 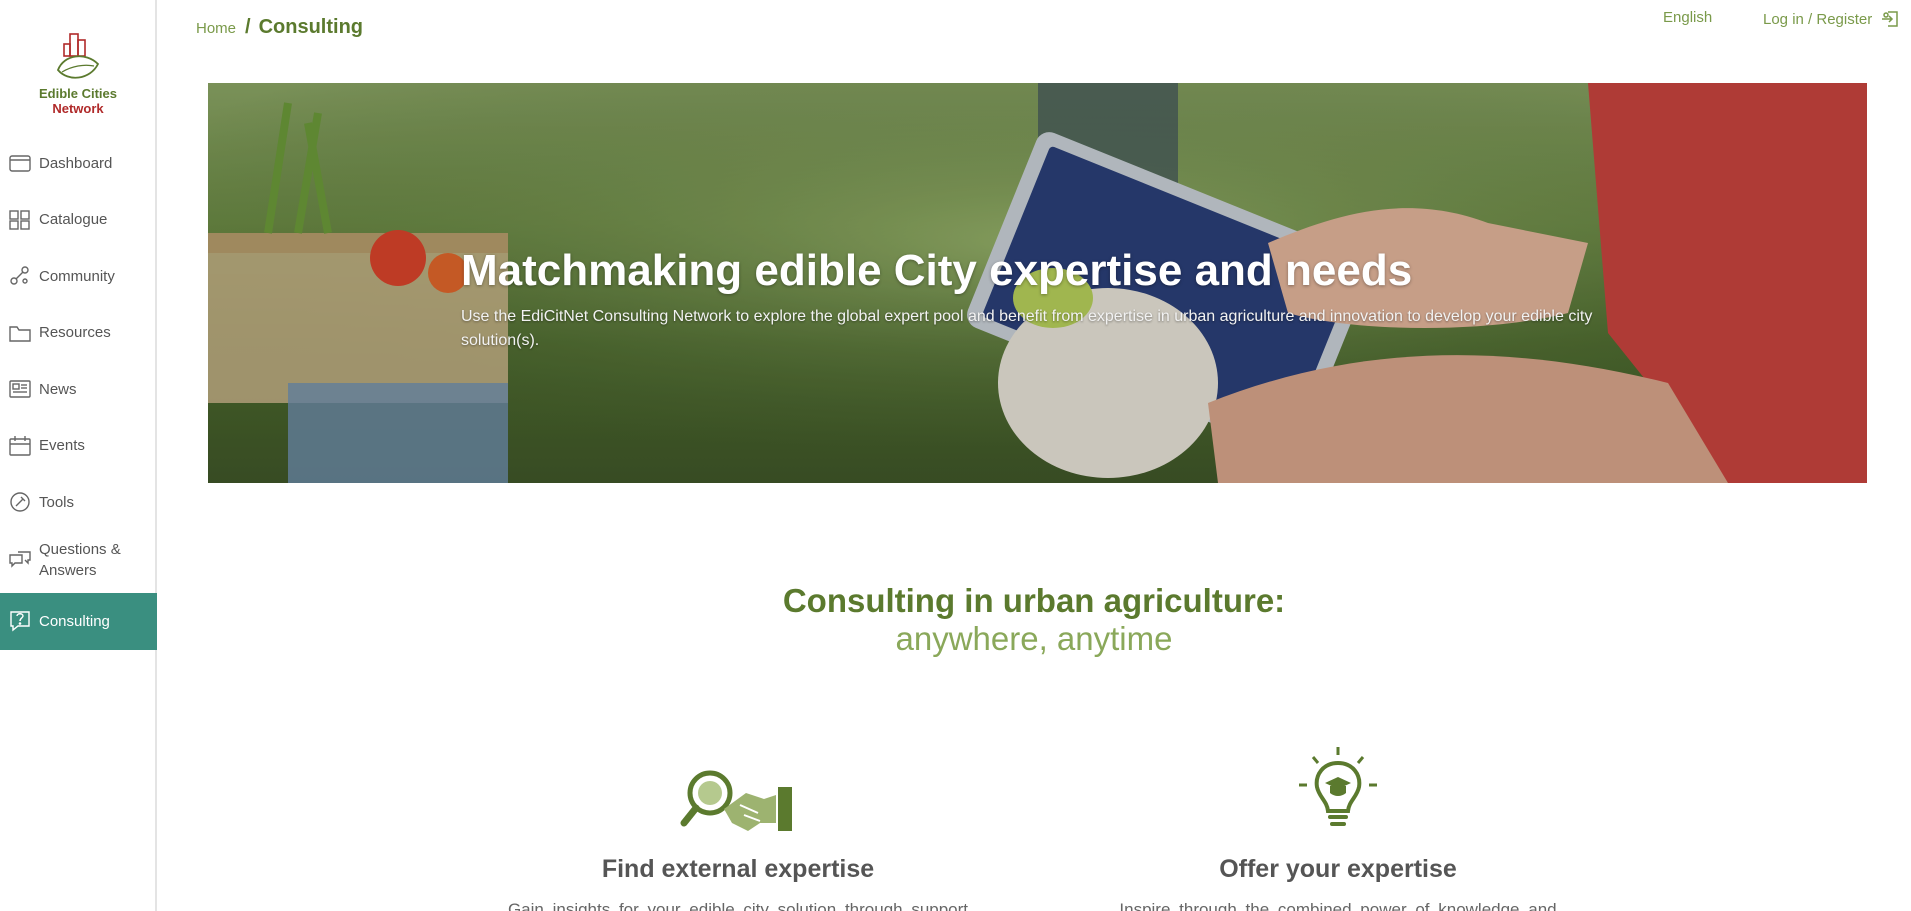 What do you see at coordinates (1338, 869) in the screenshot?
I see `card-title: Offer your expertise` at bounding box center [1338, 869].